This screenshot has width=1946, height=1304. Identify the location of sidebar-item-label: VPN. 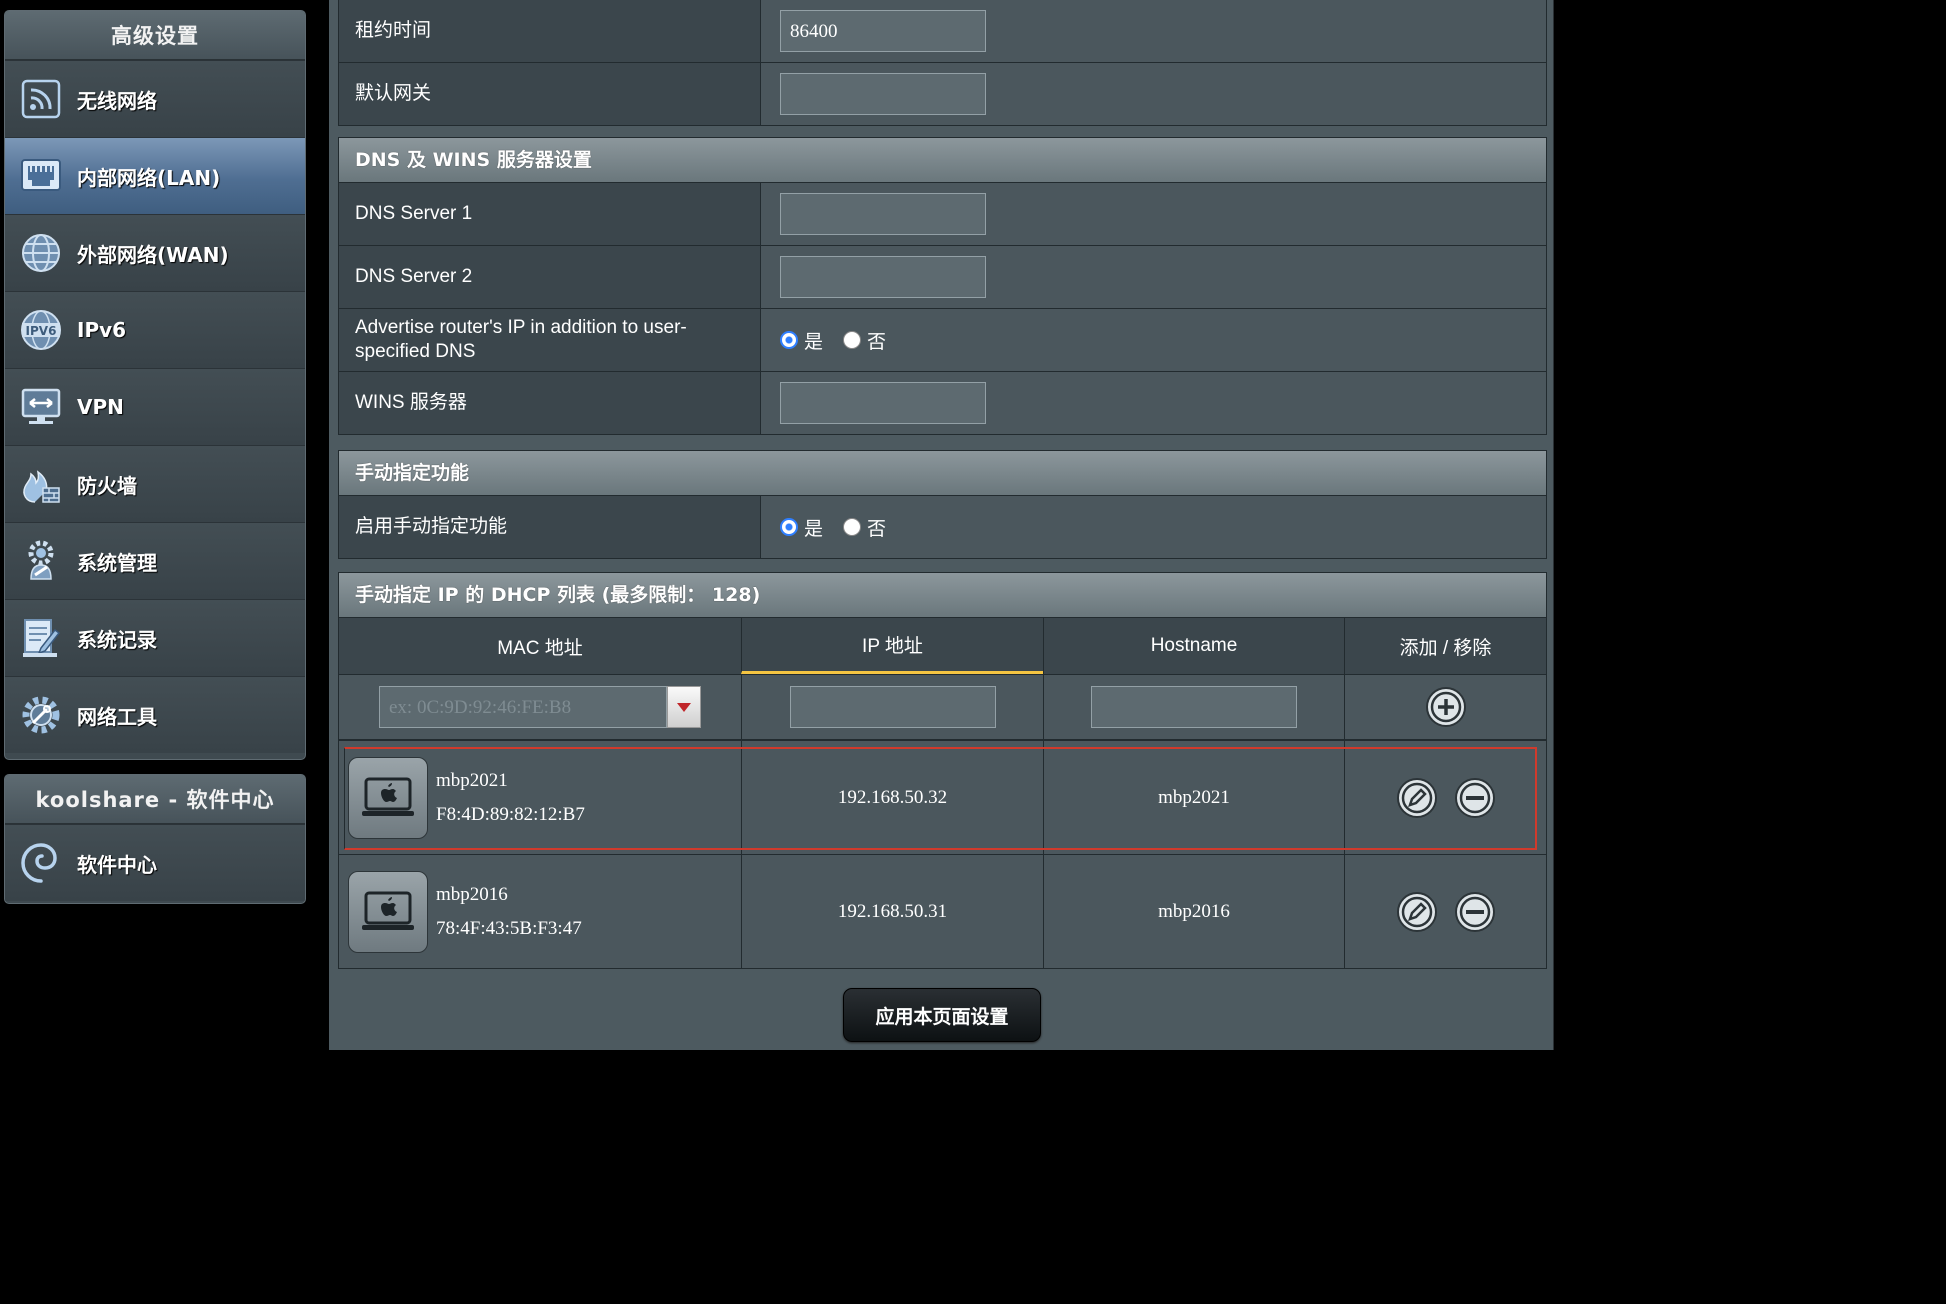
(100, 407).